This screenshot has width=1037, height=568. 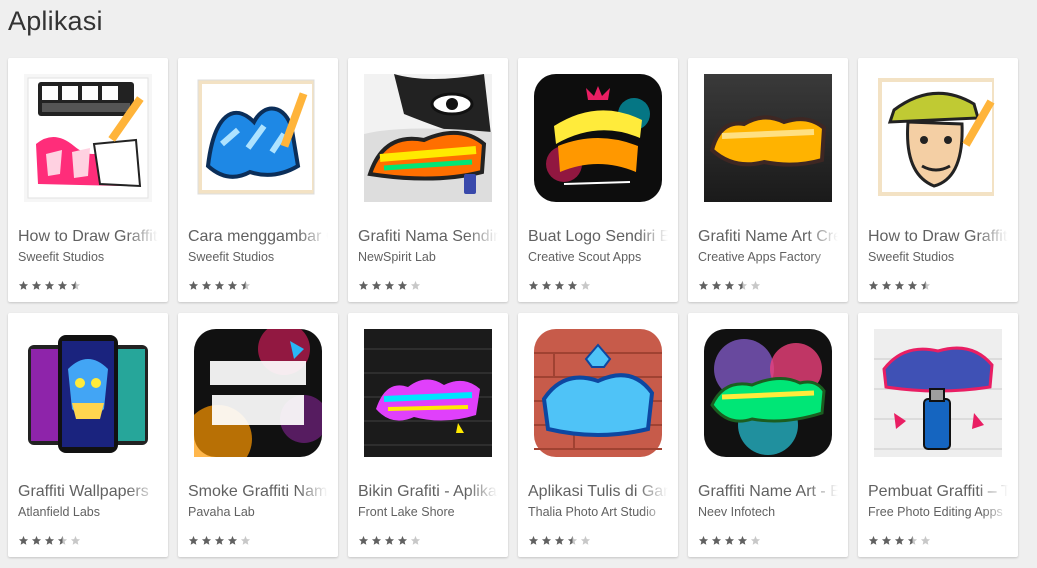 I want to click on app-card: Grafiti Nama Sendiri NewSpirit Lab, so click(x=428, y=180).